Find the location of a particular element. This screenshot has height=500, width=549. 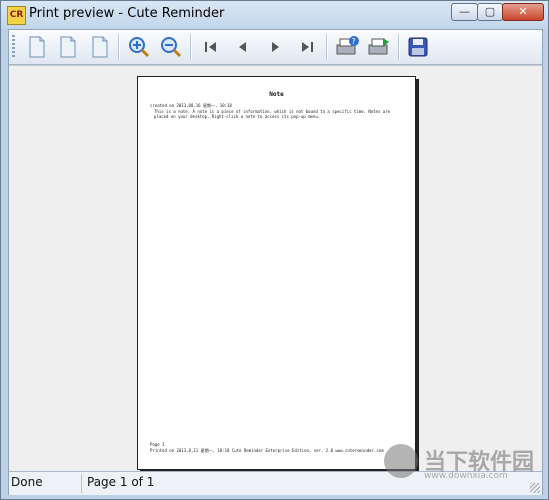

resize-grip is located at coordinates (535, 488).